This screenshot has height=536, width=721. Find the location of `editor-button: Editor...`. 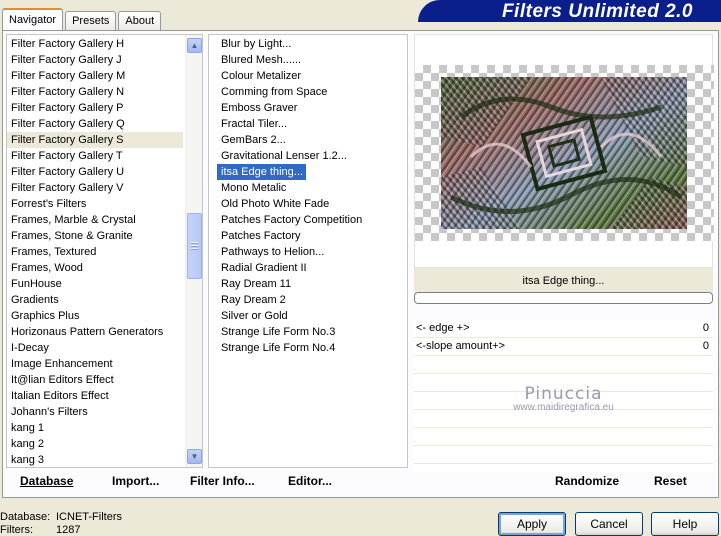

editor-button: Editor... is located at coordinates (310, 481).